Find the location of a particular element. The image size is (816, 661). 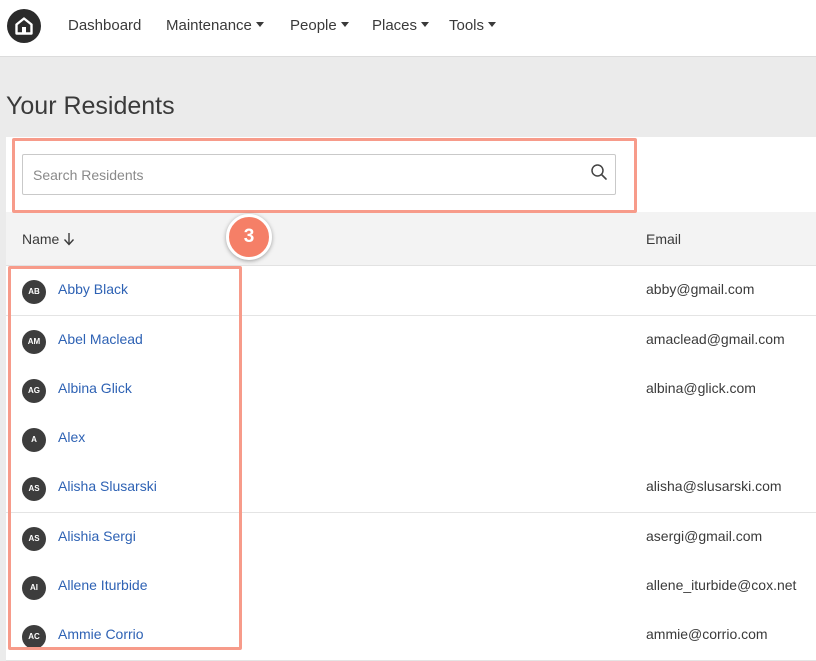

avatar: AI is located at coordinates (34, 588).